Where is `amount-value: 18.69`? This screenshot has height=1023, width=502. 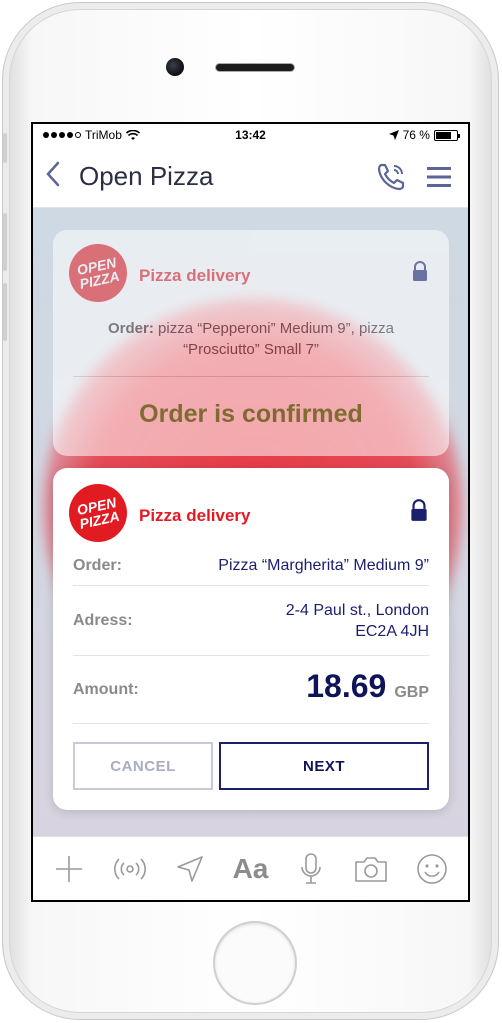 amount-value: 18.69 is located at coordinates (346, 686).